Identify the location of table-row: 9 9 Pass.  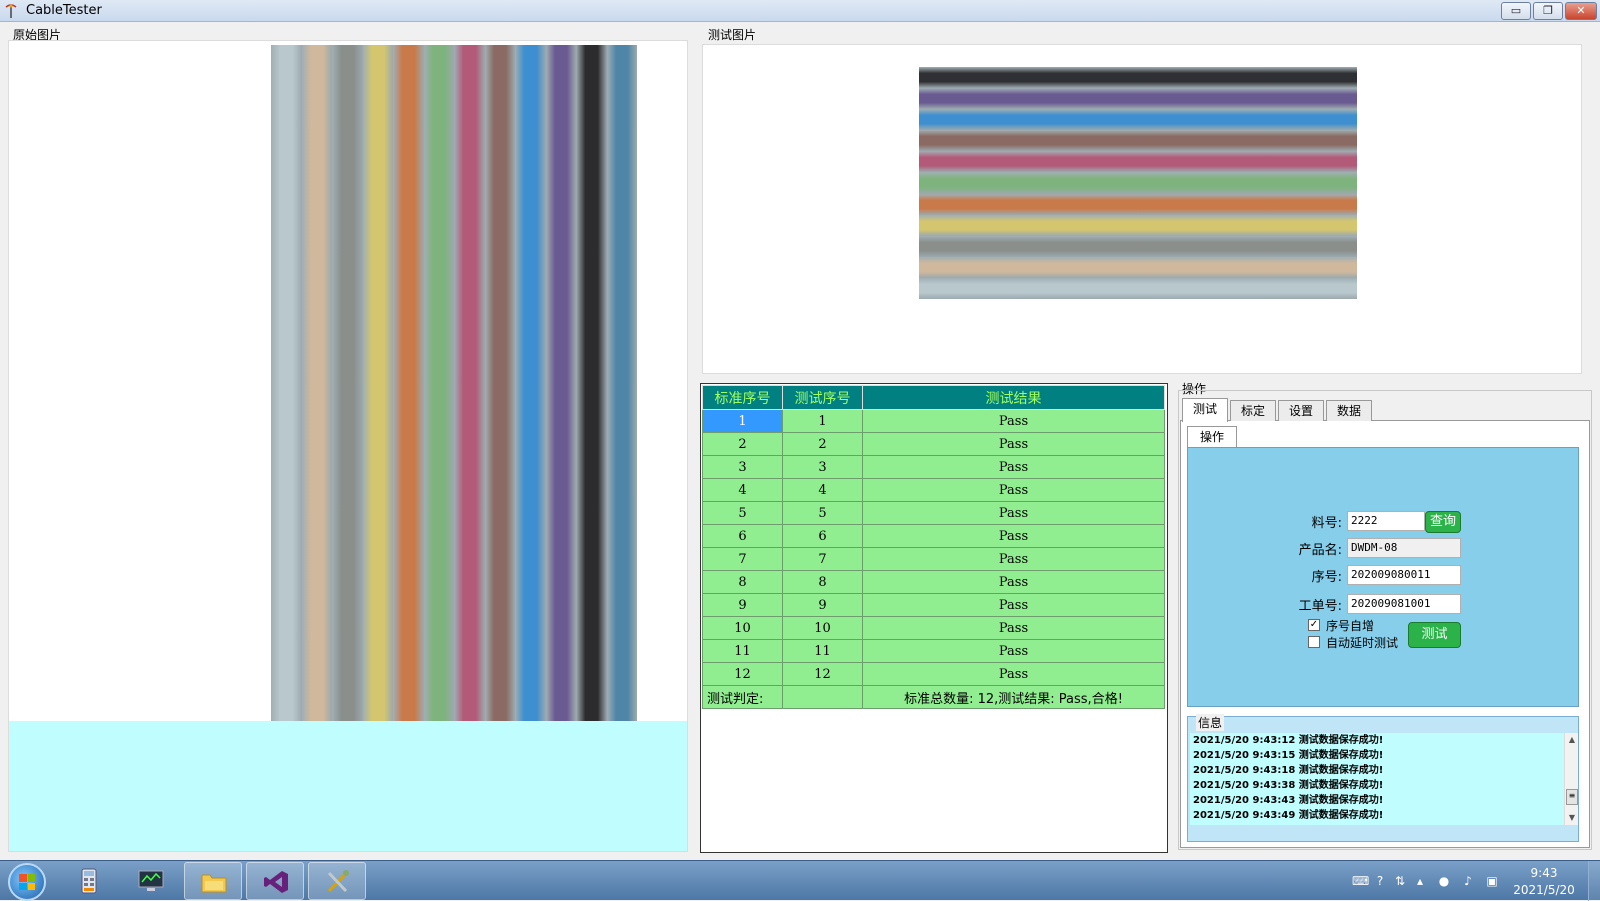
(933, 605).